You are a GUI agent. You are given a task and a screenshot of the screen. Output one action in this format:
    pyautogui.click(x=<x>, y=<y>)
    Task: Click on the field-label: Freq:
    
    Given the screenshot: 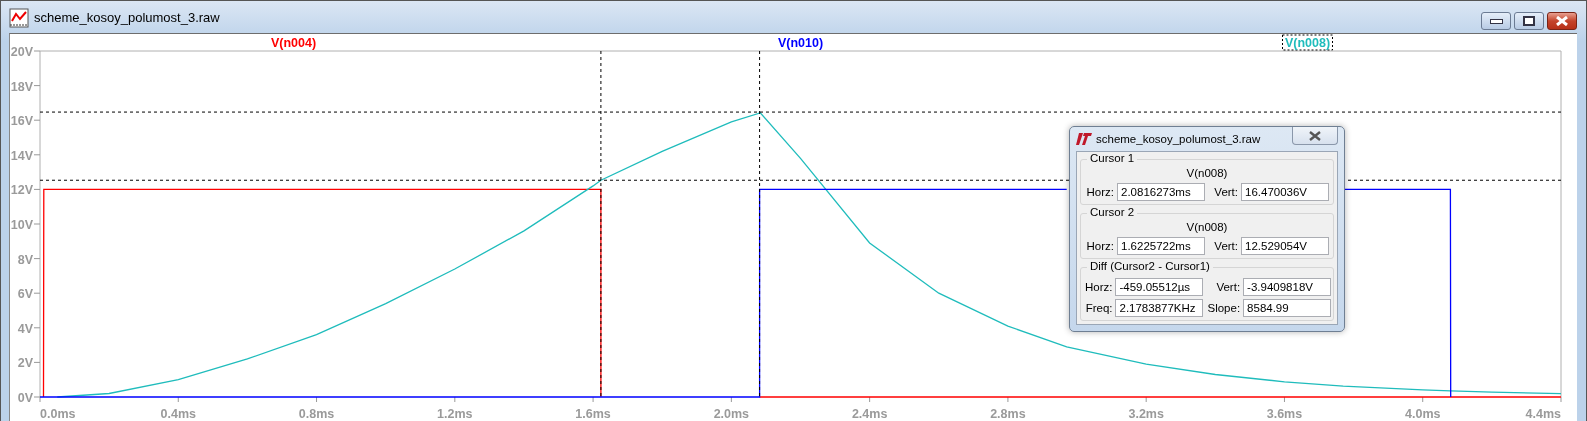 What is the action you would take?
    pyautogui.click(x=1099, y=308)
    